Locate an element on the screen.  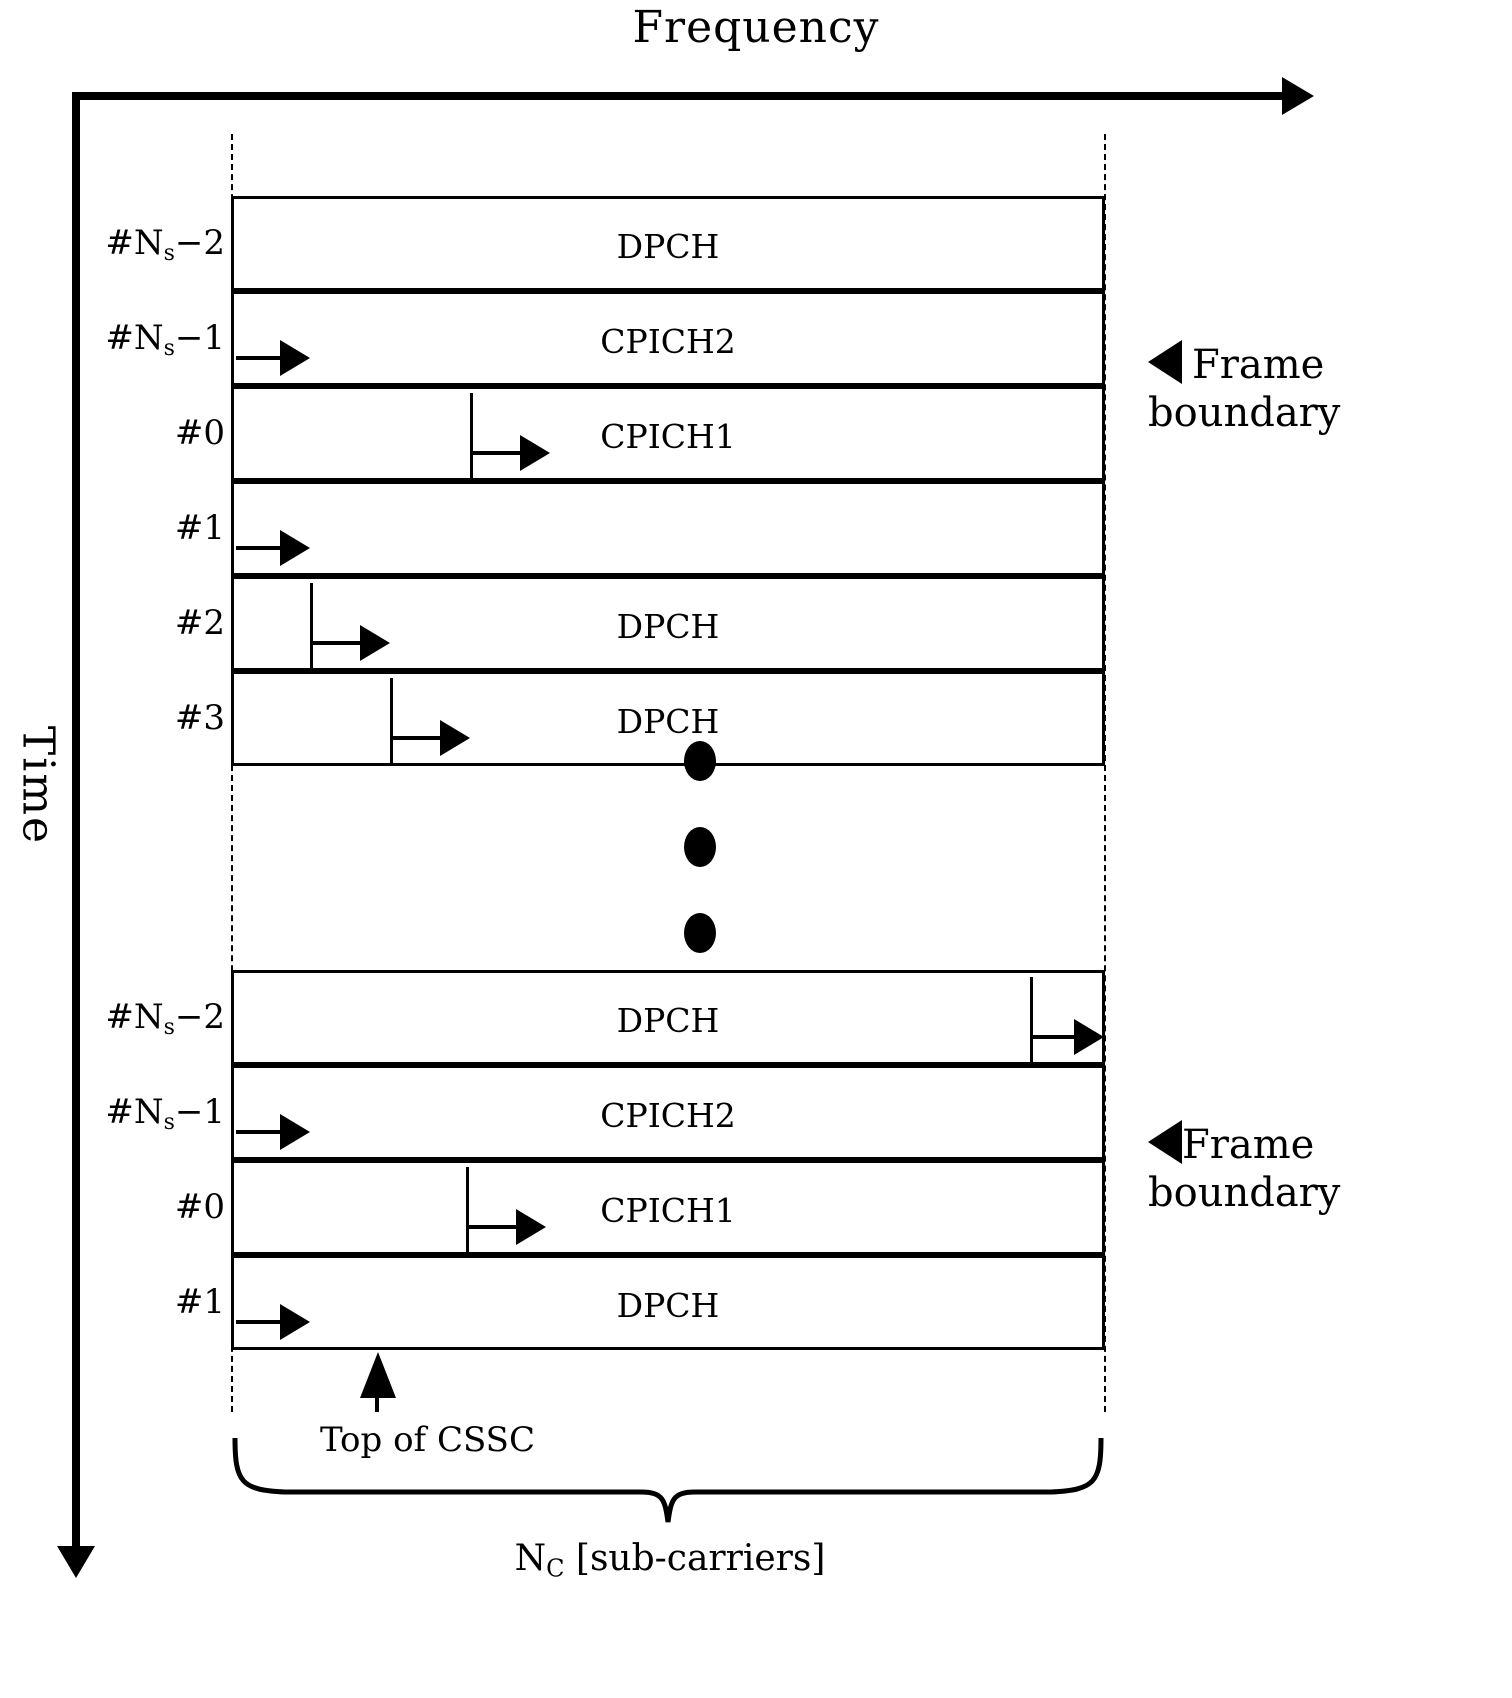
slot-index-label: #2 is located at coordinates (199, 623).